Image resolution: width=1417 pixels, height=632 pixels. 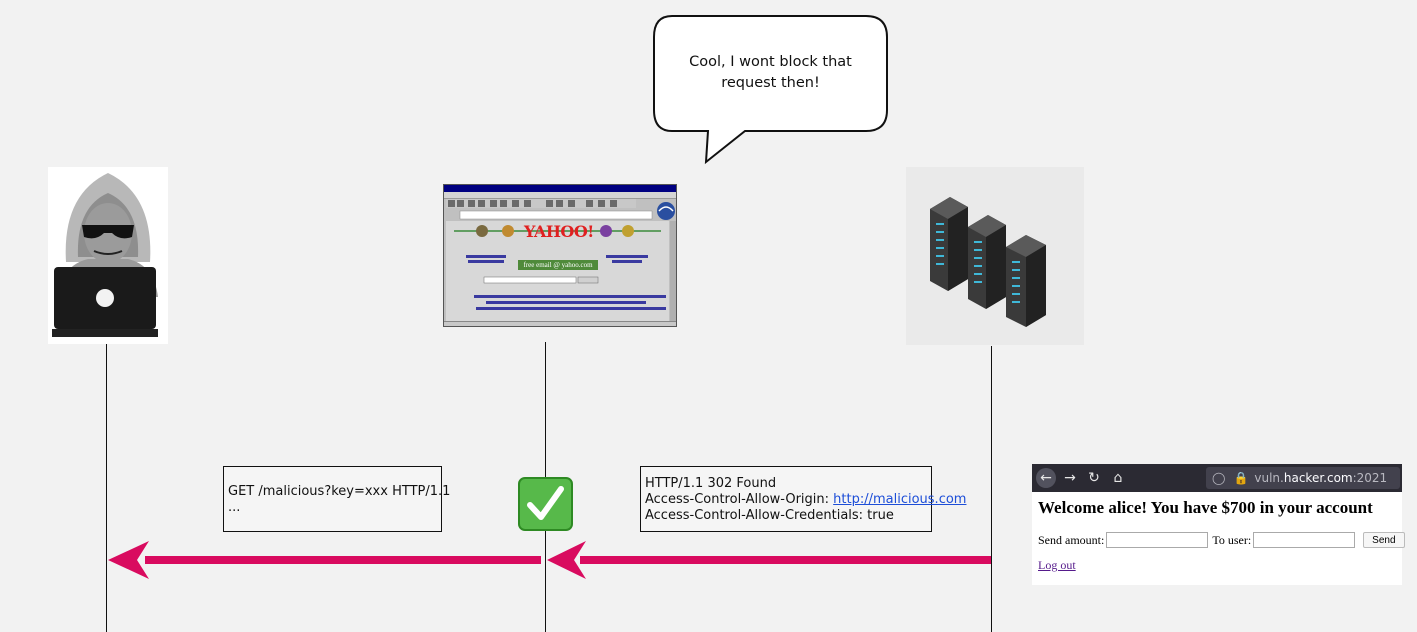 What do you see at coordinates (1384, 540) in the screenshot?
I see `send-button: Send` at bounding box center [1384, 540].